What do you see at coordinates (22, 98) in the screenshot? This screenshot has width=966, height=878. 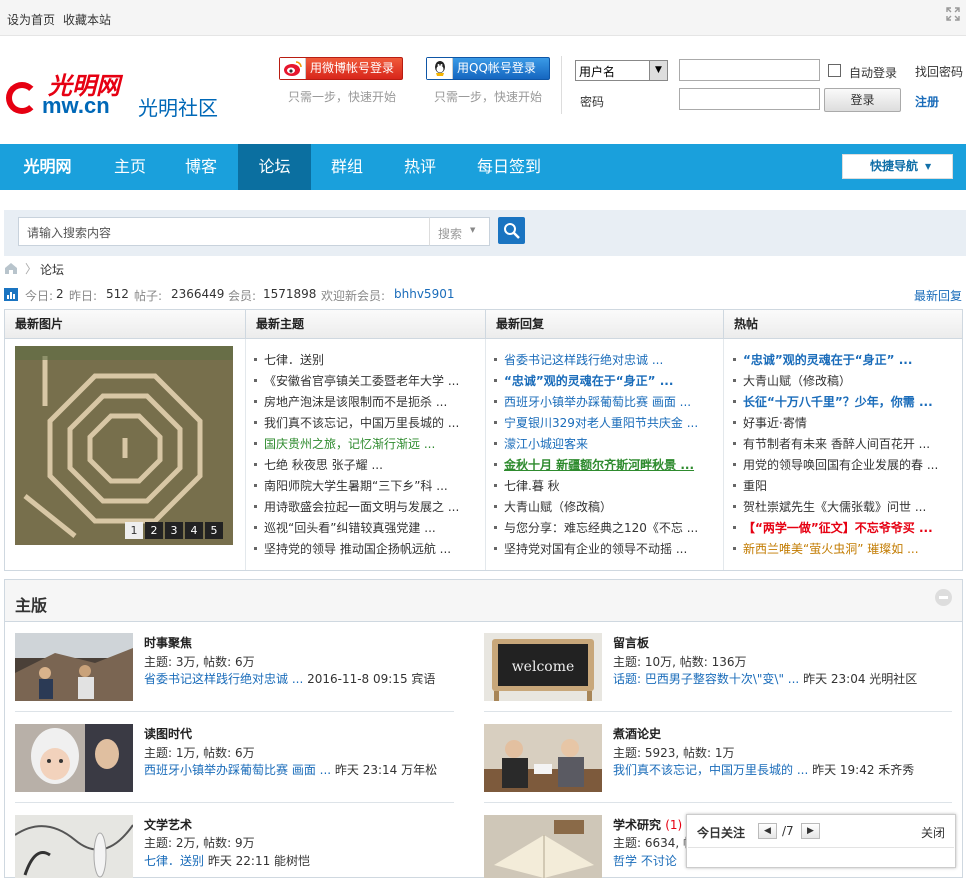 I see `logo-g-icon` at bounding box center [22, 98].